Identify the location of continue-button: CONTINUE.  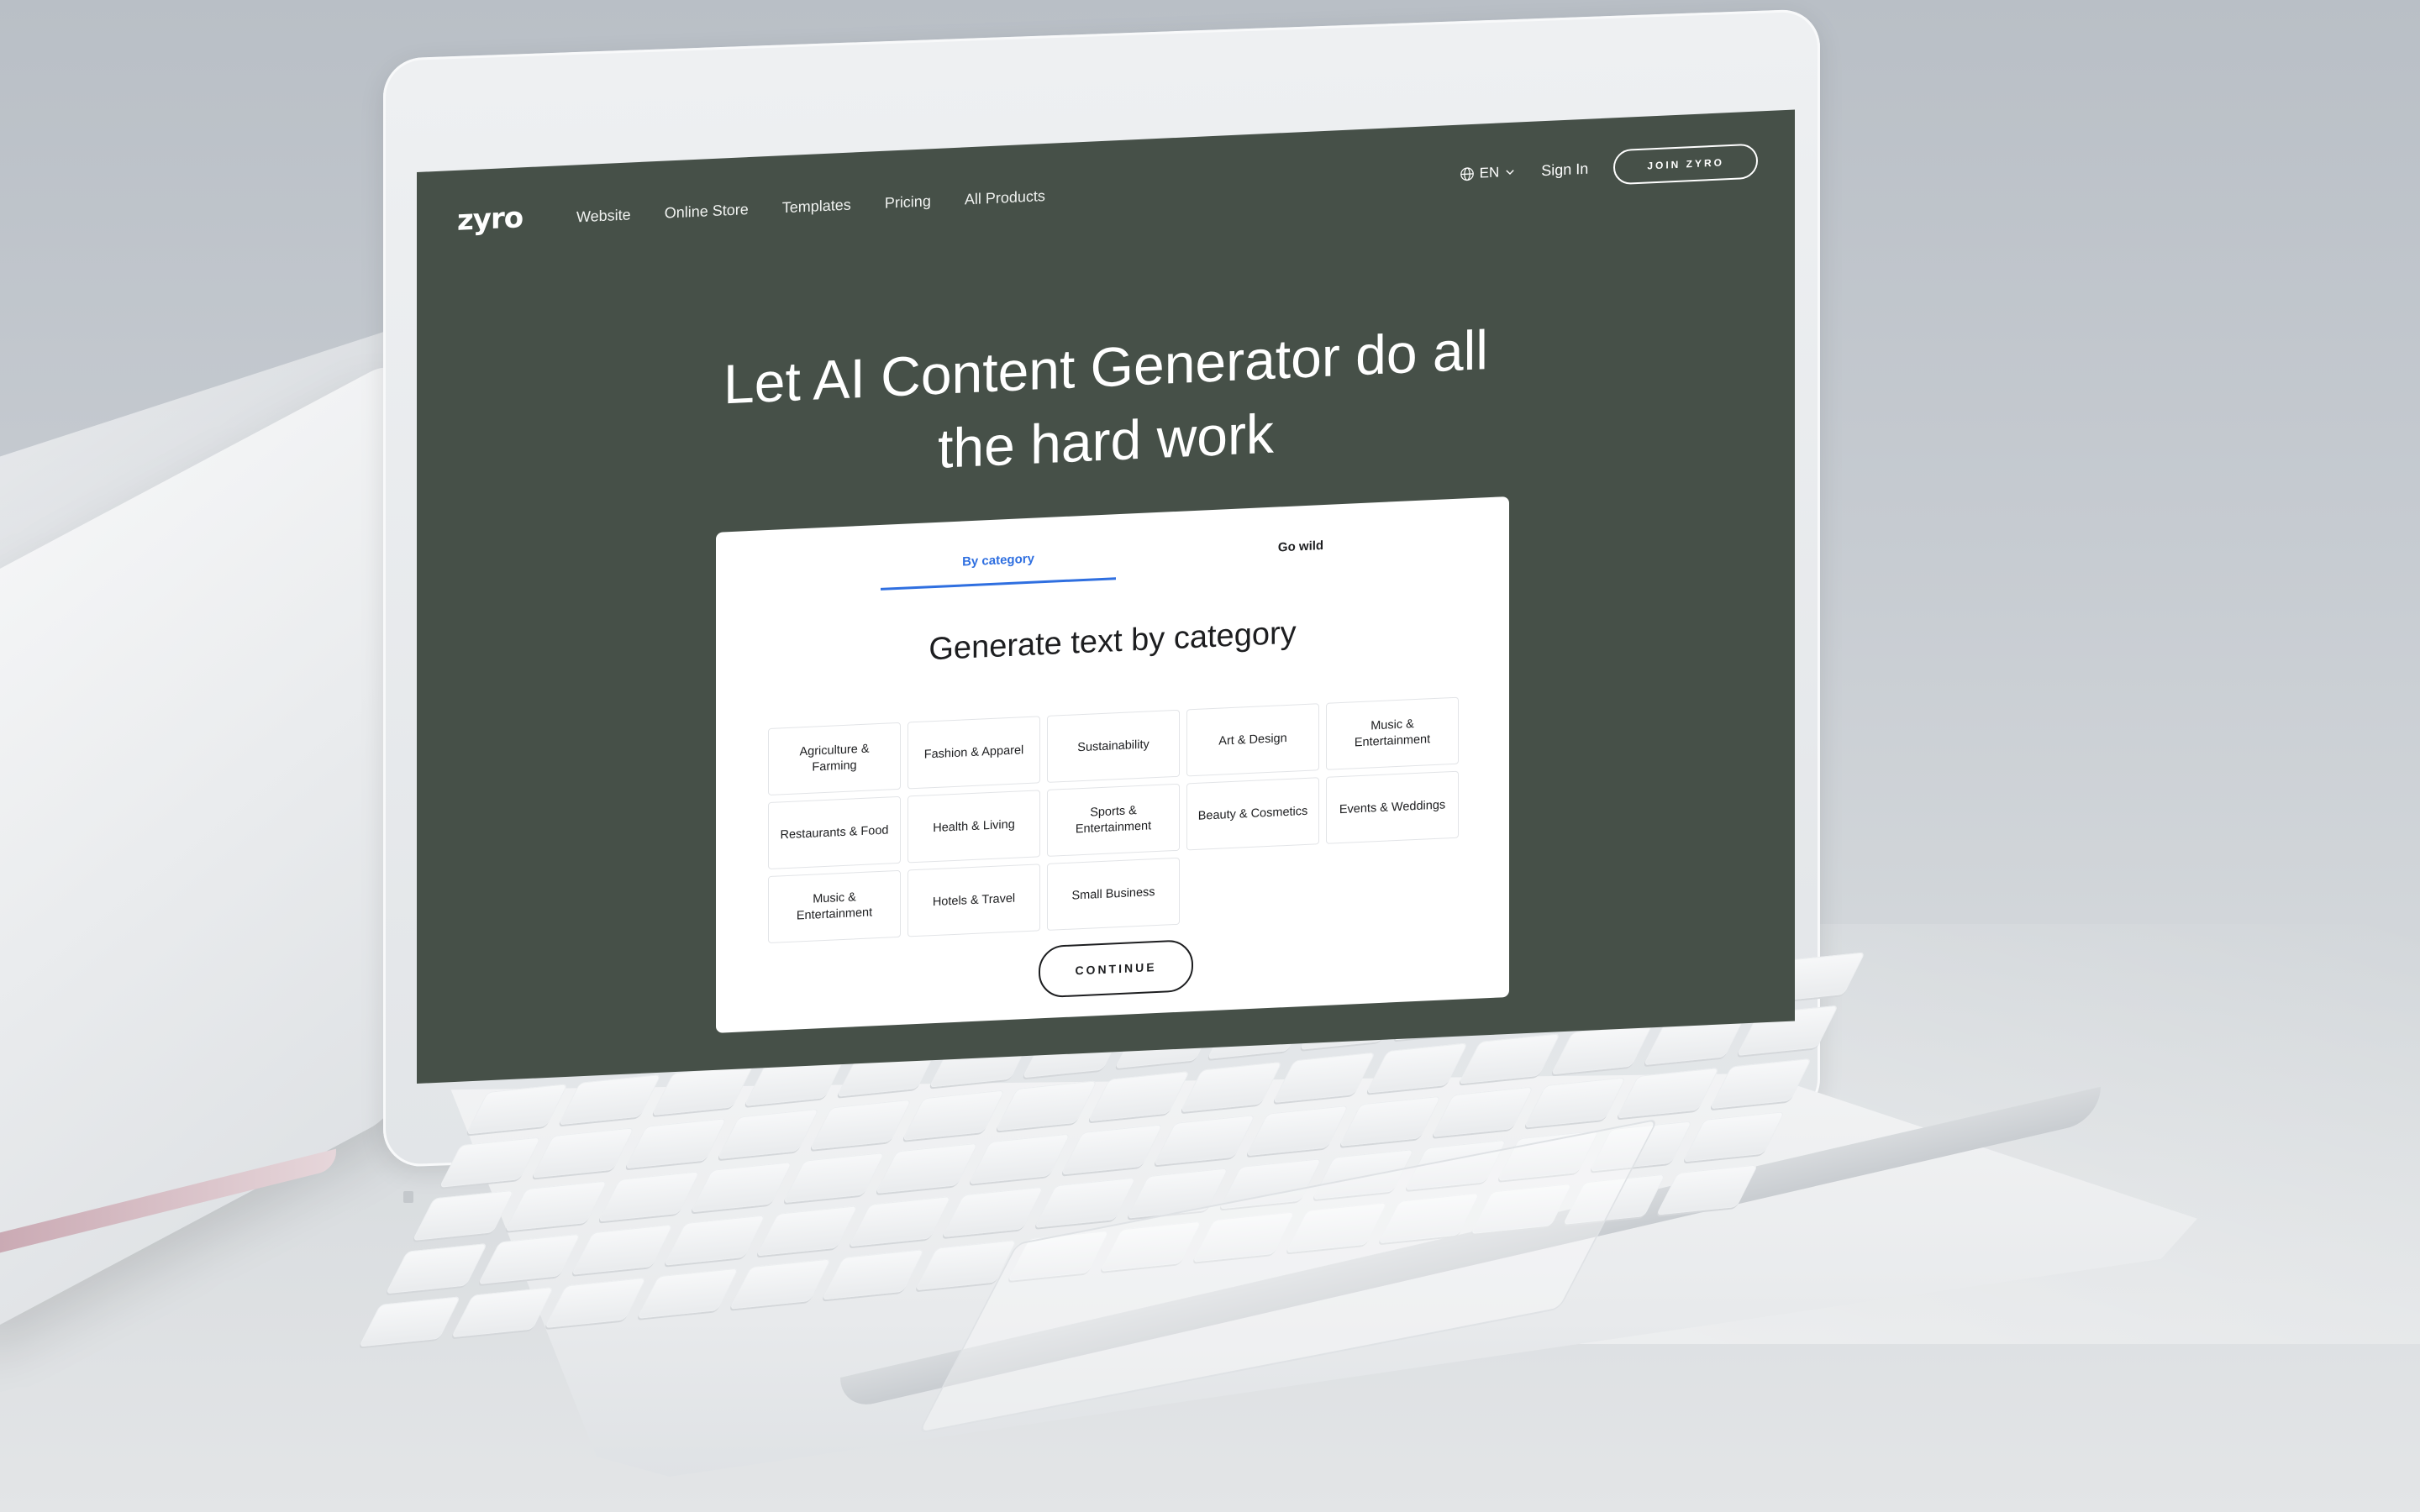
(1116, 969).